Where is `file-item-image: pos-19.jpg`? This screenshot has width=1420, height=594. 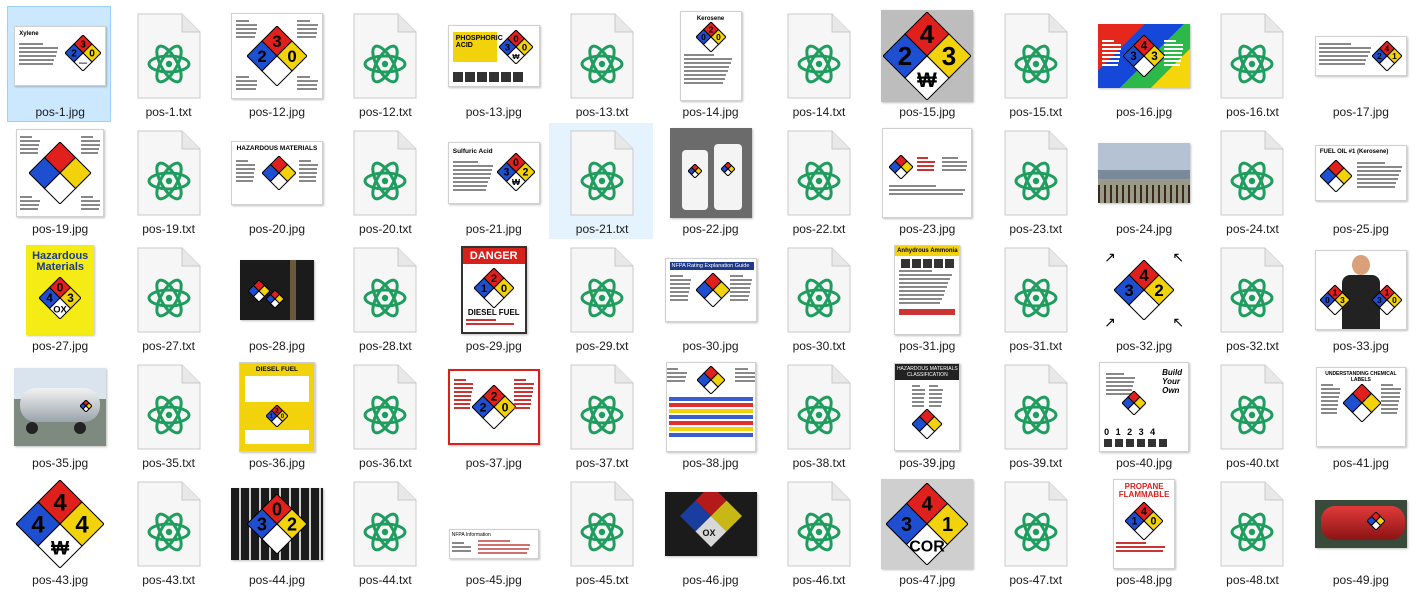 file-item-image: pos-19.jpg is located at coordinates (60, 181).